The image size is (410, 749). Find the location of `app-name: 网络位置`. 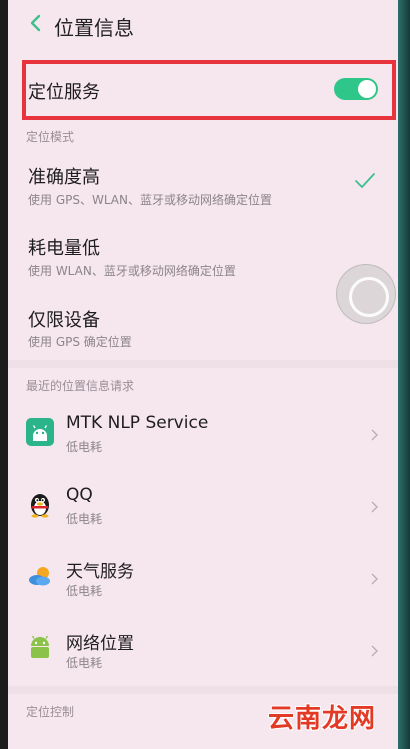

app-name: 网络位置 is located at coordinates (100, 644).